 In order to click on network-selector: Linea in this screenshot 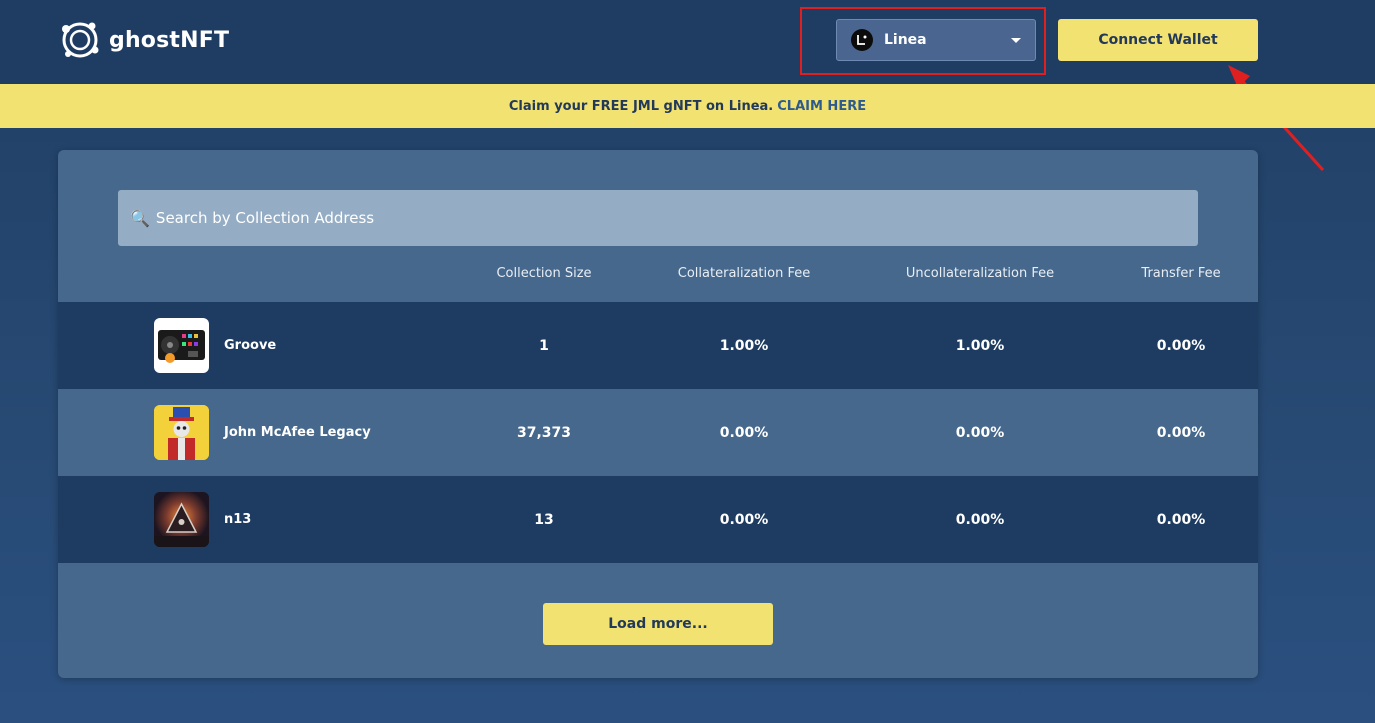, I will do `click(936, 40)`.